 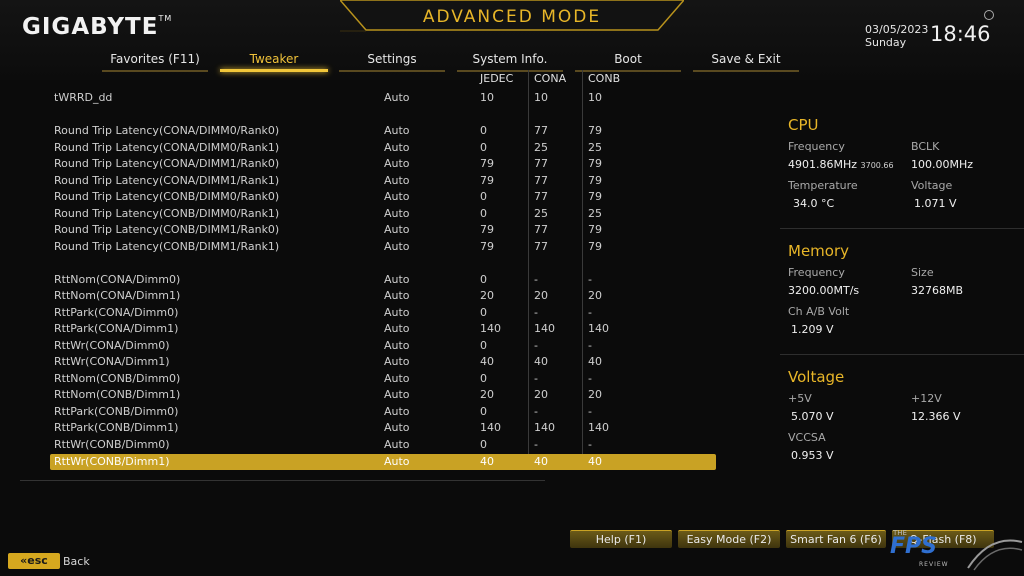 I want to click on clock-display: 18:46, so click(x=960, y=34).